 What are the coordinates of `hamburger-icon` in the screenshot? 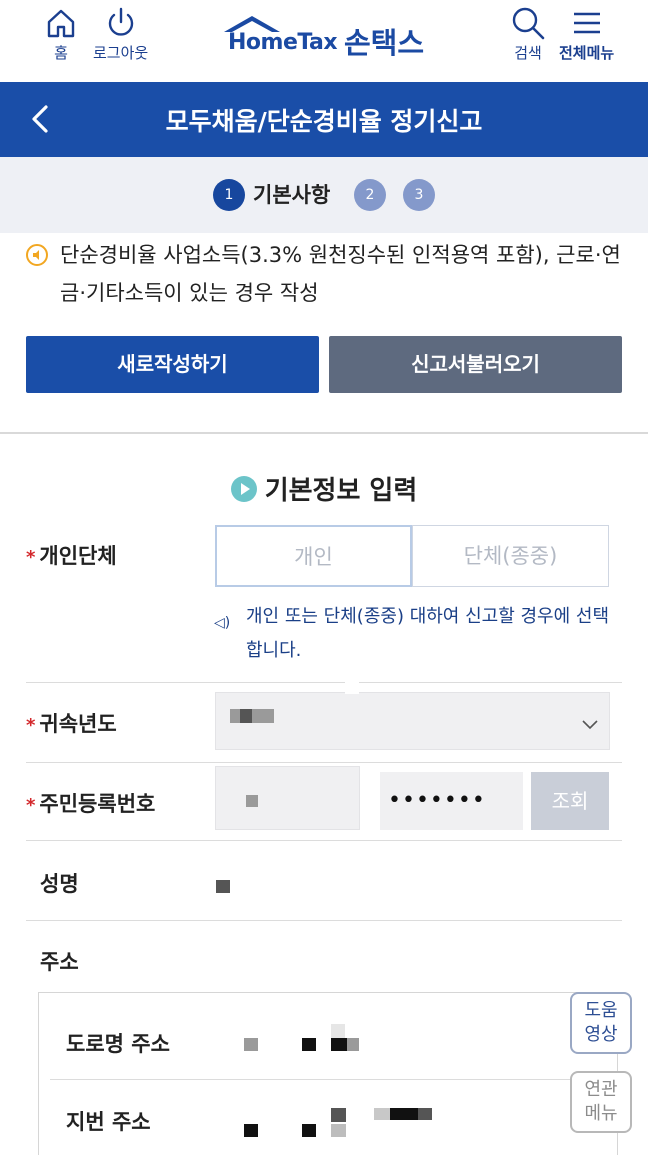 It's located at (586, 23).